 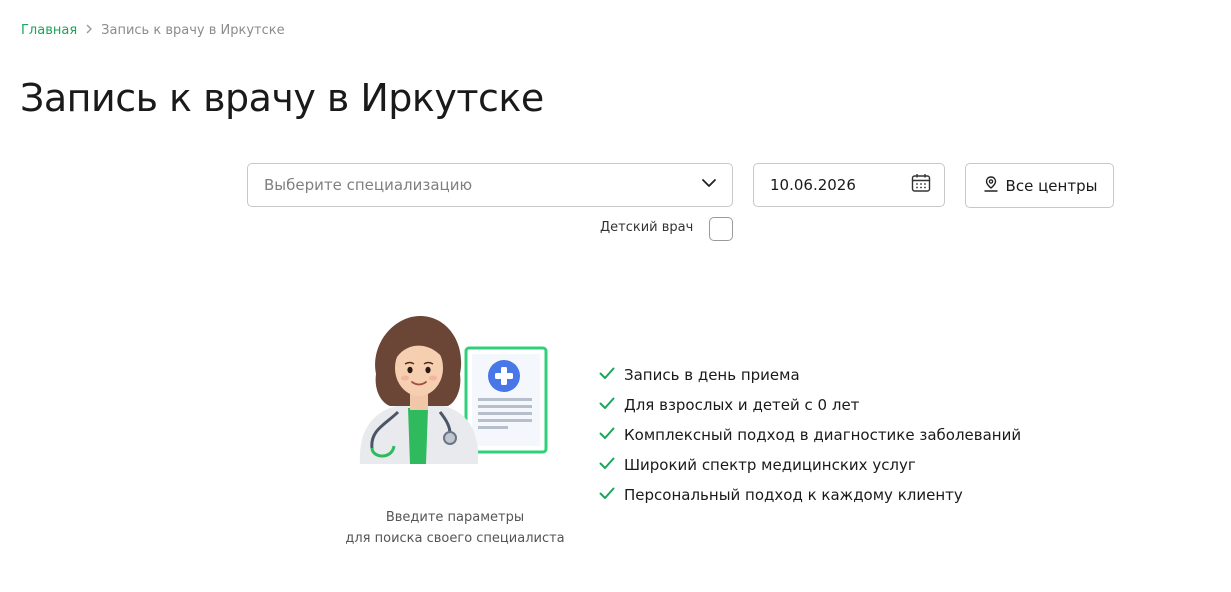 I want to click on search-hint-line: Введите параметры, so click(x=455, y=517).